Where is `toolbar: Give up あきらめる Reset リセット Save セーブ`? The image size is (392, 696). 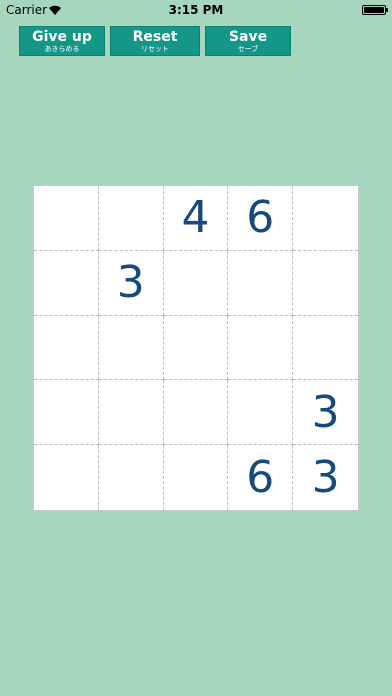 toolbar: Give up あきらめる Reset リセット Save セーブ is located at coordinates (155, 41).